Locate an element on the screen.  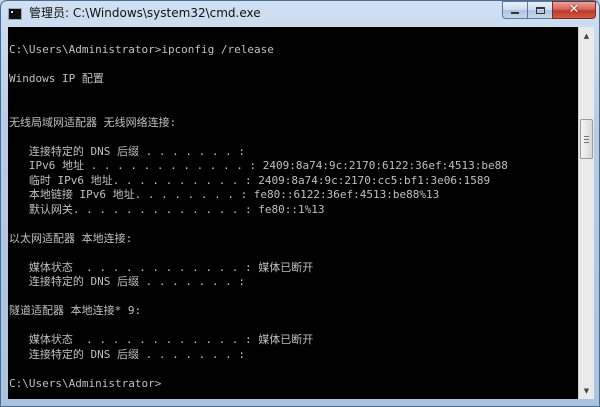
console-line: Windows IP 配置 is located at coordinates (56, 78).